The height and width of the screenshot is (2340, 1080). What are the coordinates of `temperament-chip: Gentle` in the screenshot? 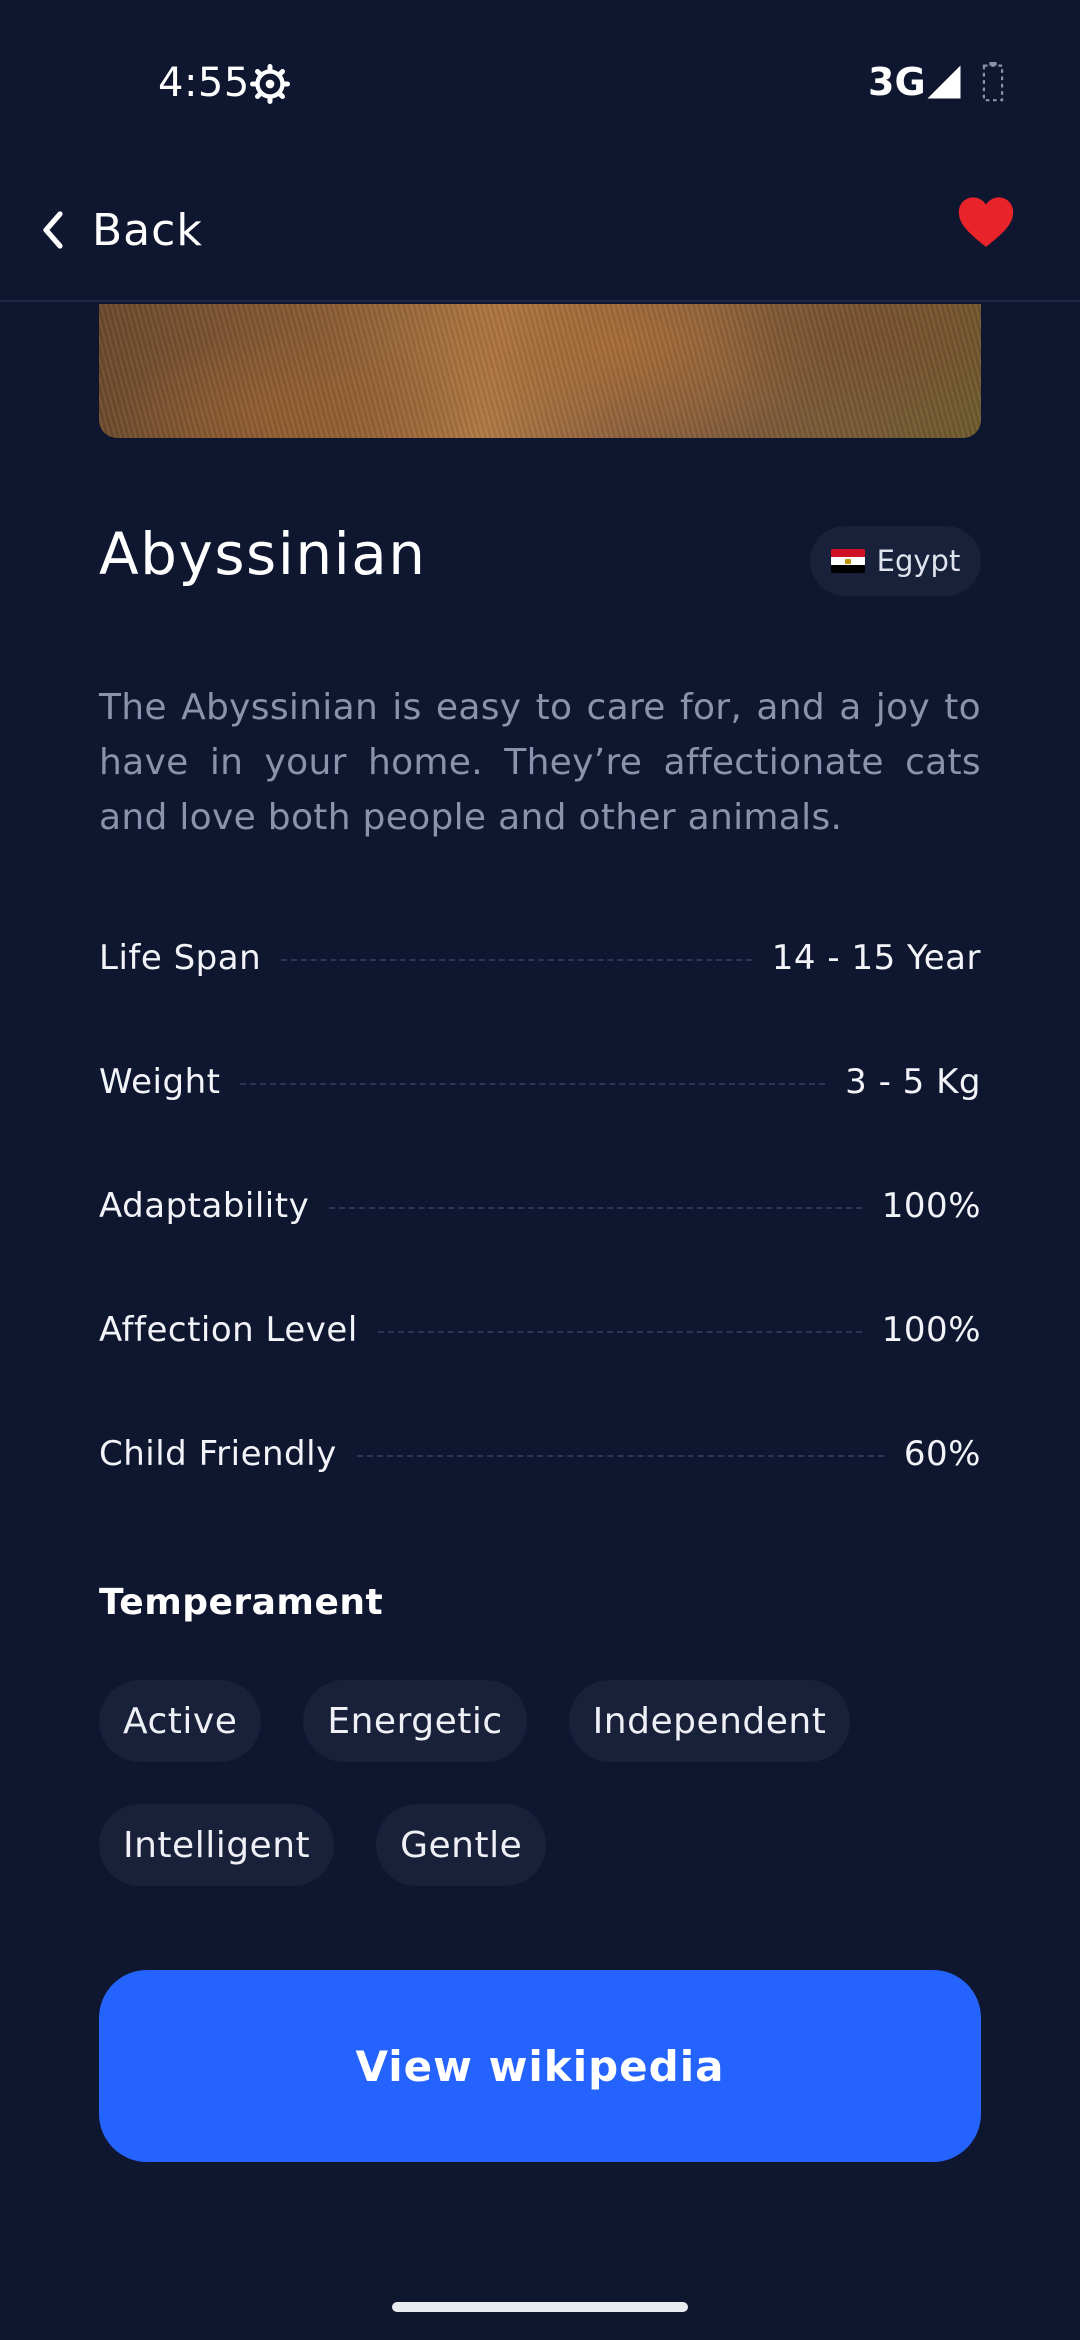 It's located at (461, 1845).